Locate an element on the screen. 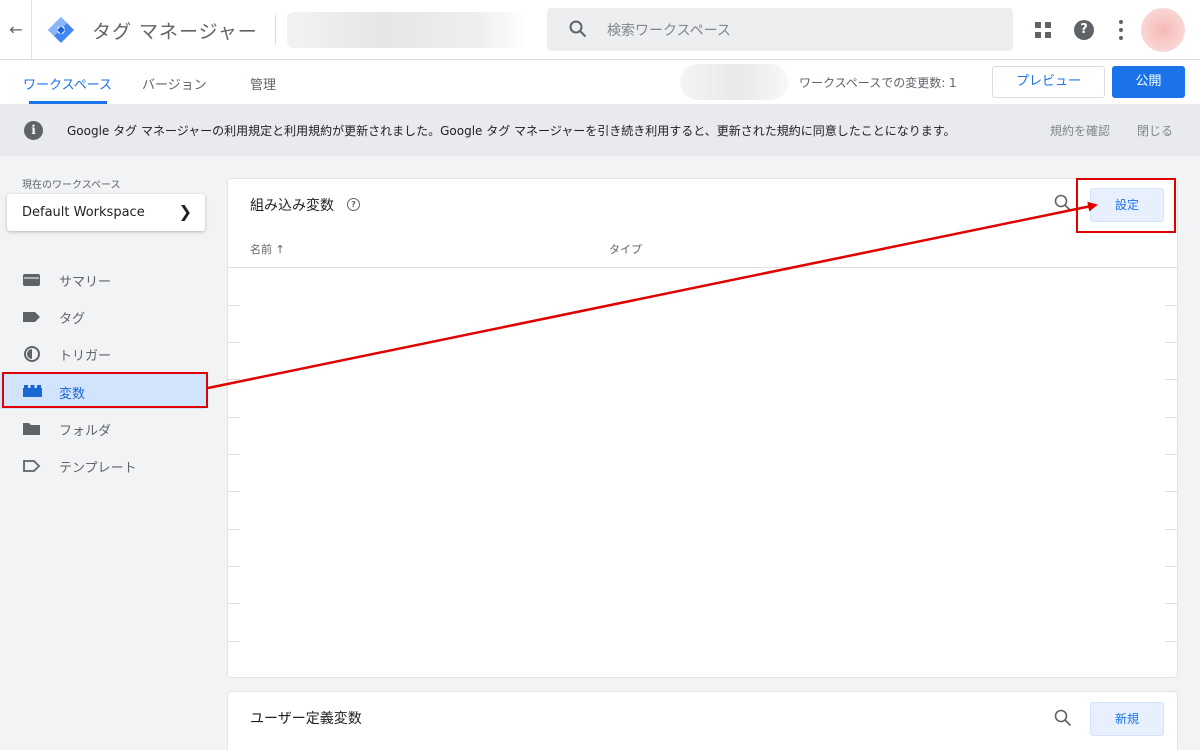 This screenshot has height=750, width=1200. sidebar-item-label: サマリー is located at coordinates (85, 282).